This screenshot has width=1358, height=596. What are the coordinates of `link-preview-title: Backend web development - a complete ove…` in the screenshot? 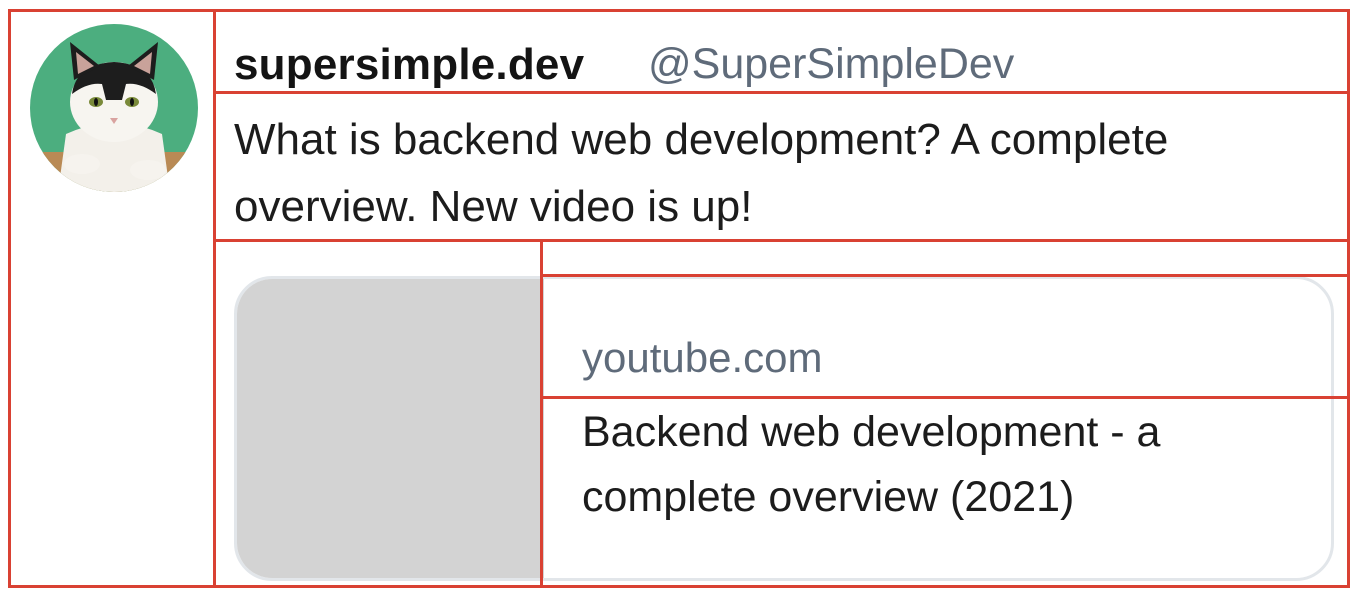 It's located at (952, 465).